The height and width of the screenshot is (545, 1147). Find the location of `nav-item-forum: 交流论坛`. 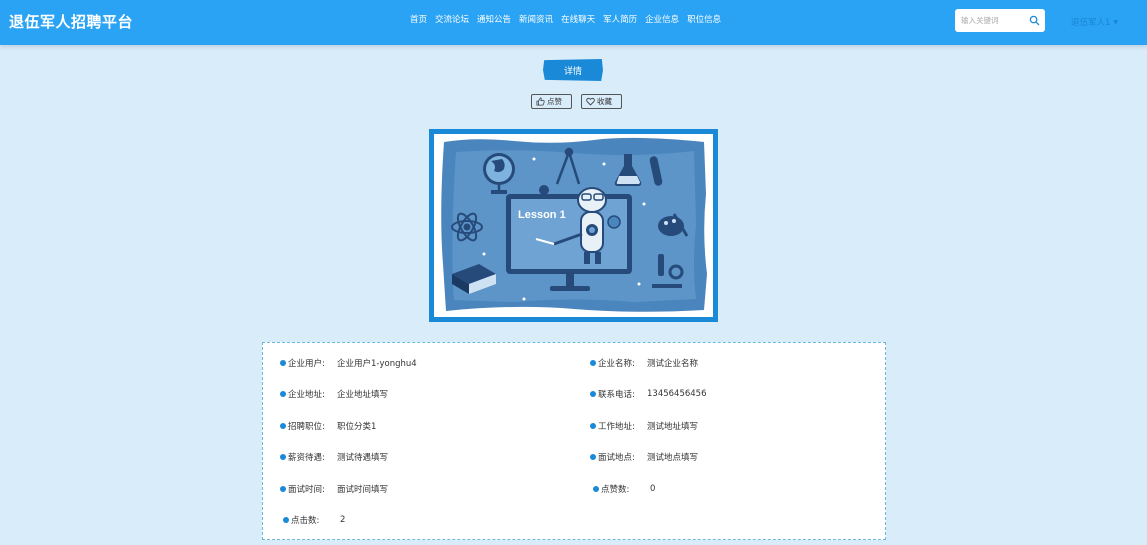

nav-item-forum: 交流论坛 is located at coordinates (452, 20).